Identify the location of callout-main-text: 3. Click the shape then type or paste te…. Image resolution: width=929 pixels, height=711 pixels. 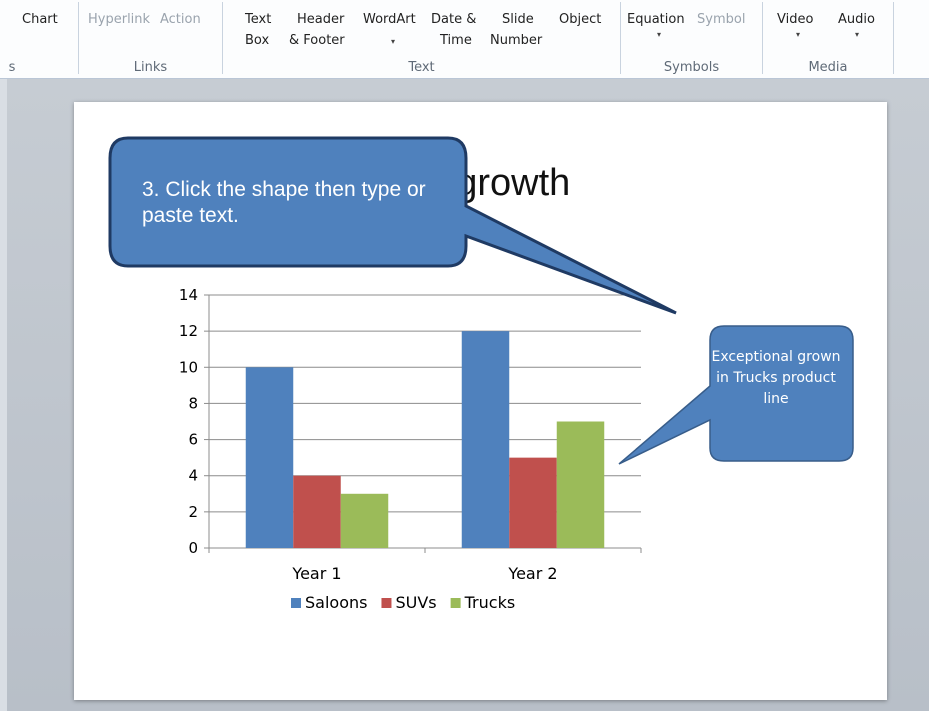
(297, 203).